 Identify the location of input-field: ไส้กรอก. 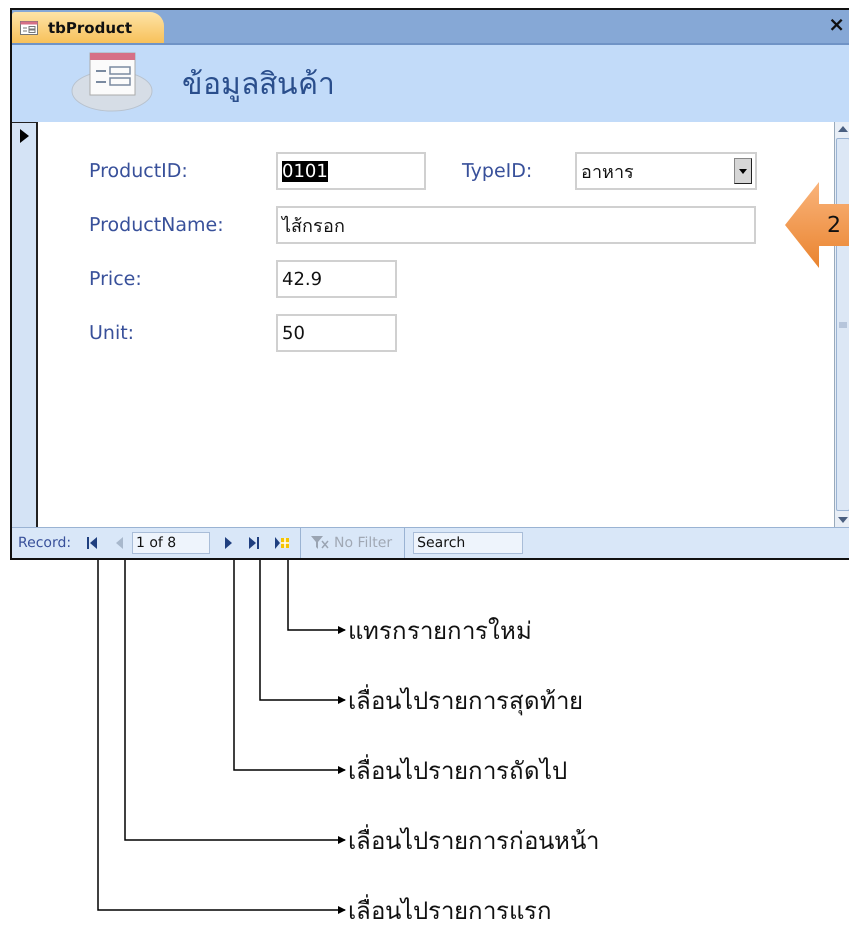
(516, 225).